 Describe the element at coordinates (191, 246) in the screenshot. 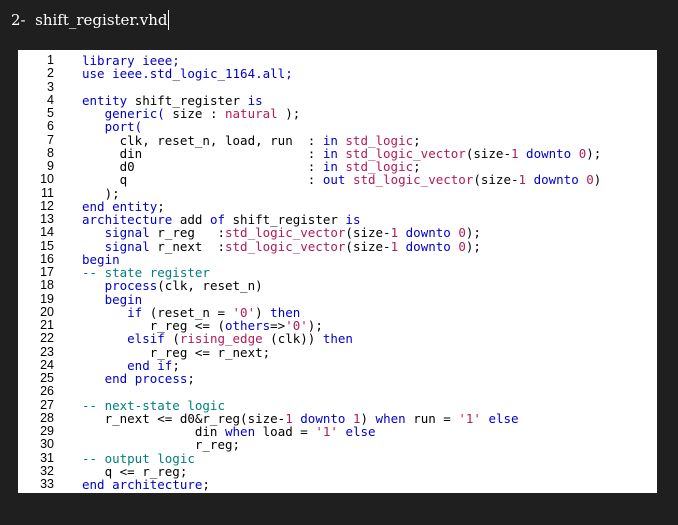

I see `code-token: r_next :` at that location.